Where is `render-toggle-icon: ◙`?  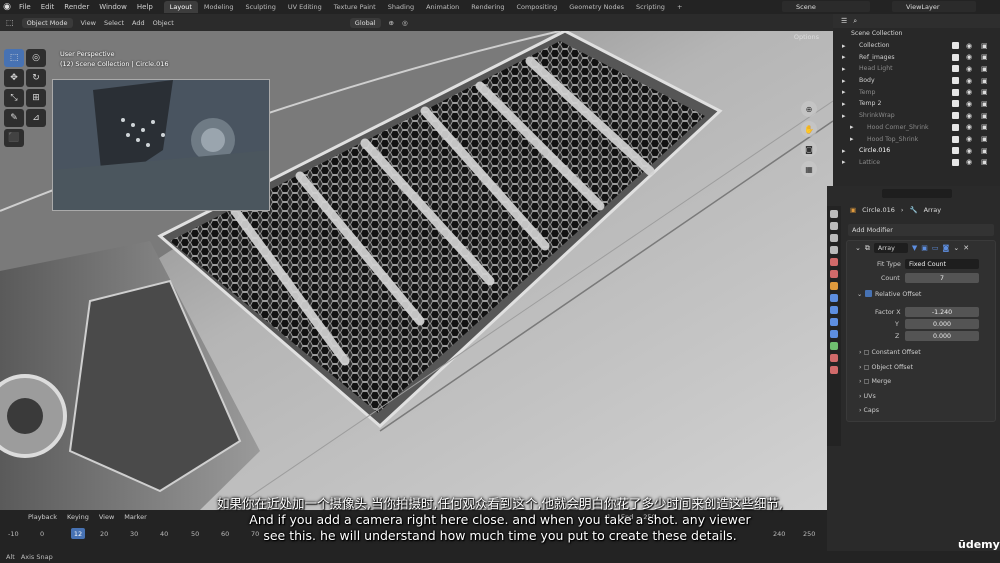
render-toggle-icon: ◙ is located at coordinates (946, 248).